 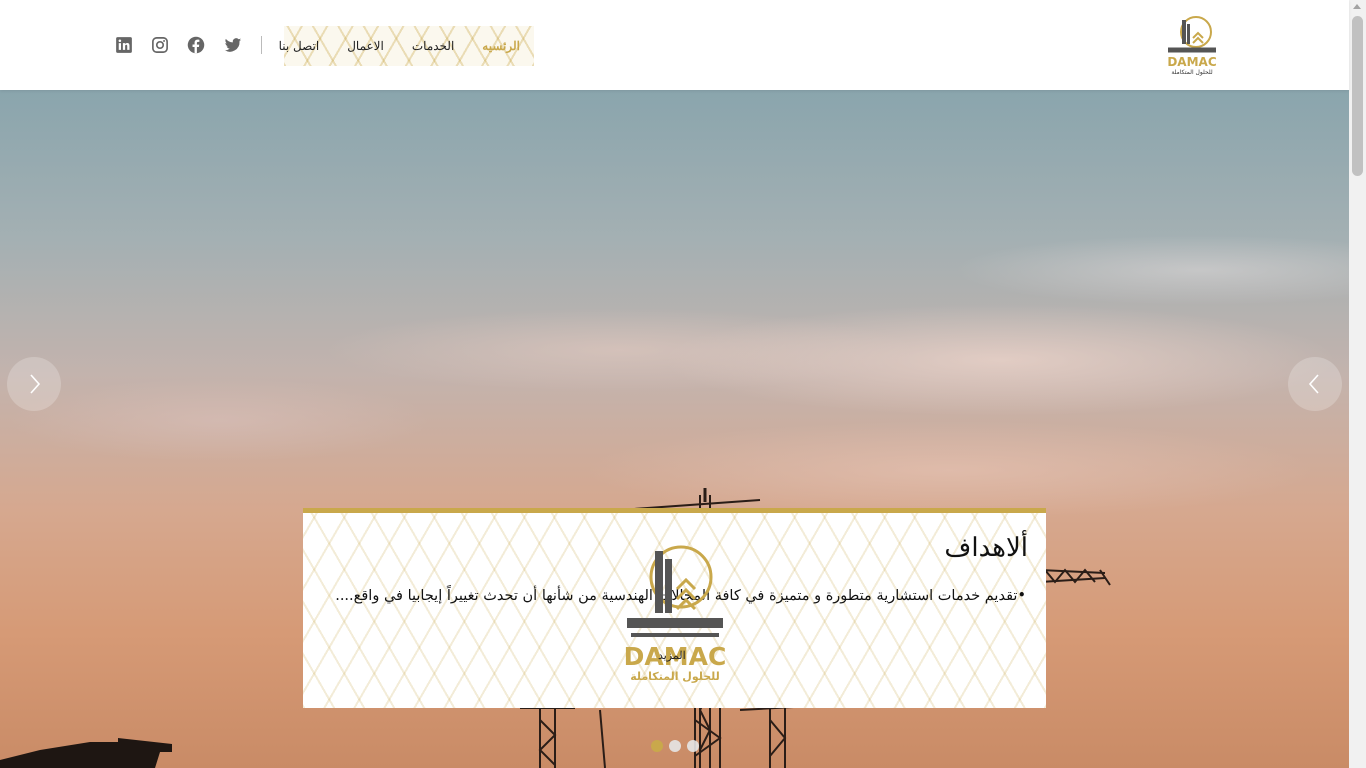 I want to click on instagram-icon, so click(x=160, y=45).